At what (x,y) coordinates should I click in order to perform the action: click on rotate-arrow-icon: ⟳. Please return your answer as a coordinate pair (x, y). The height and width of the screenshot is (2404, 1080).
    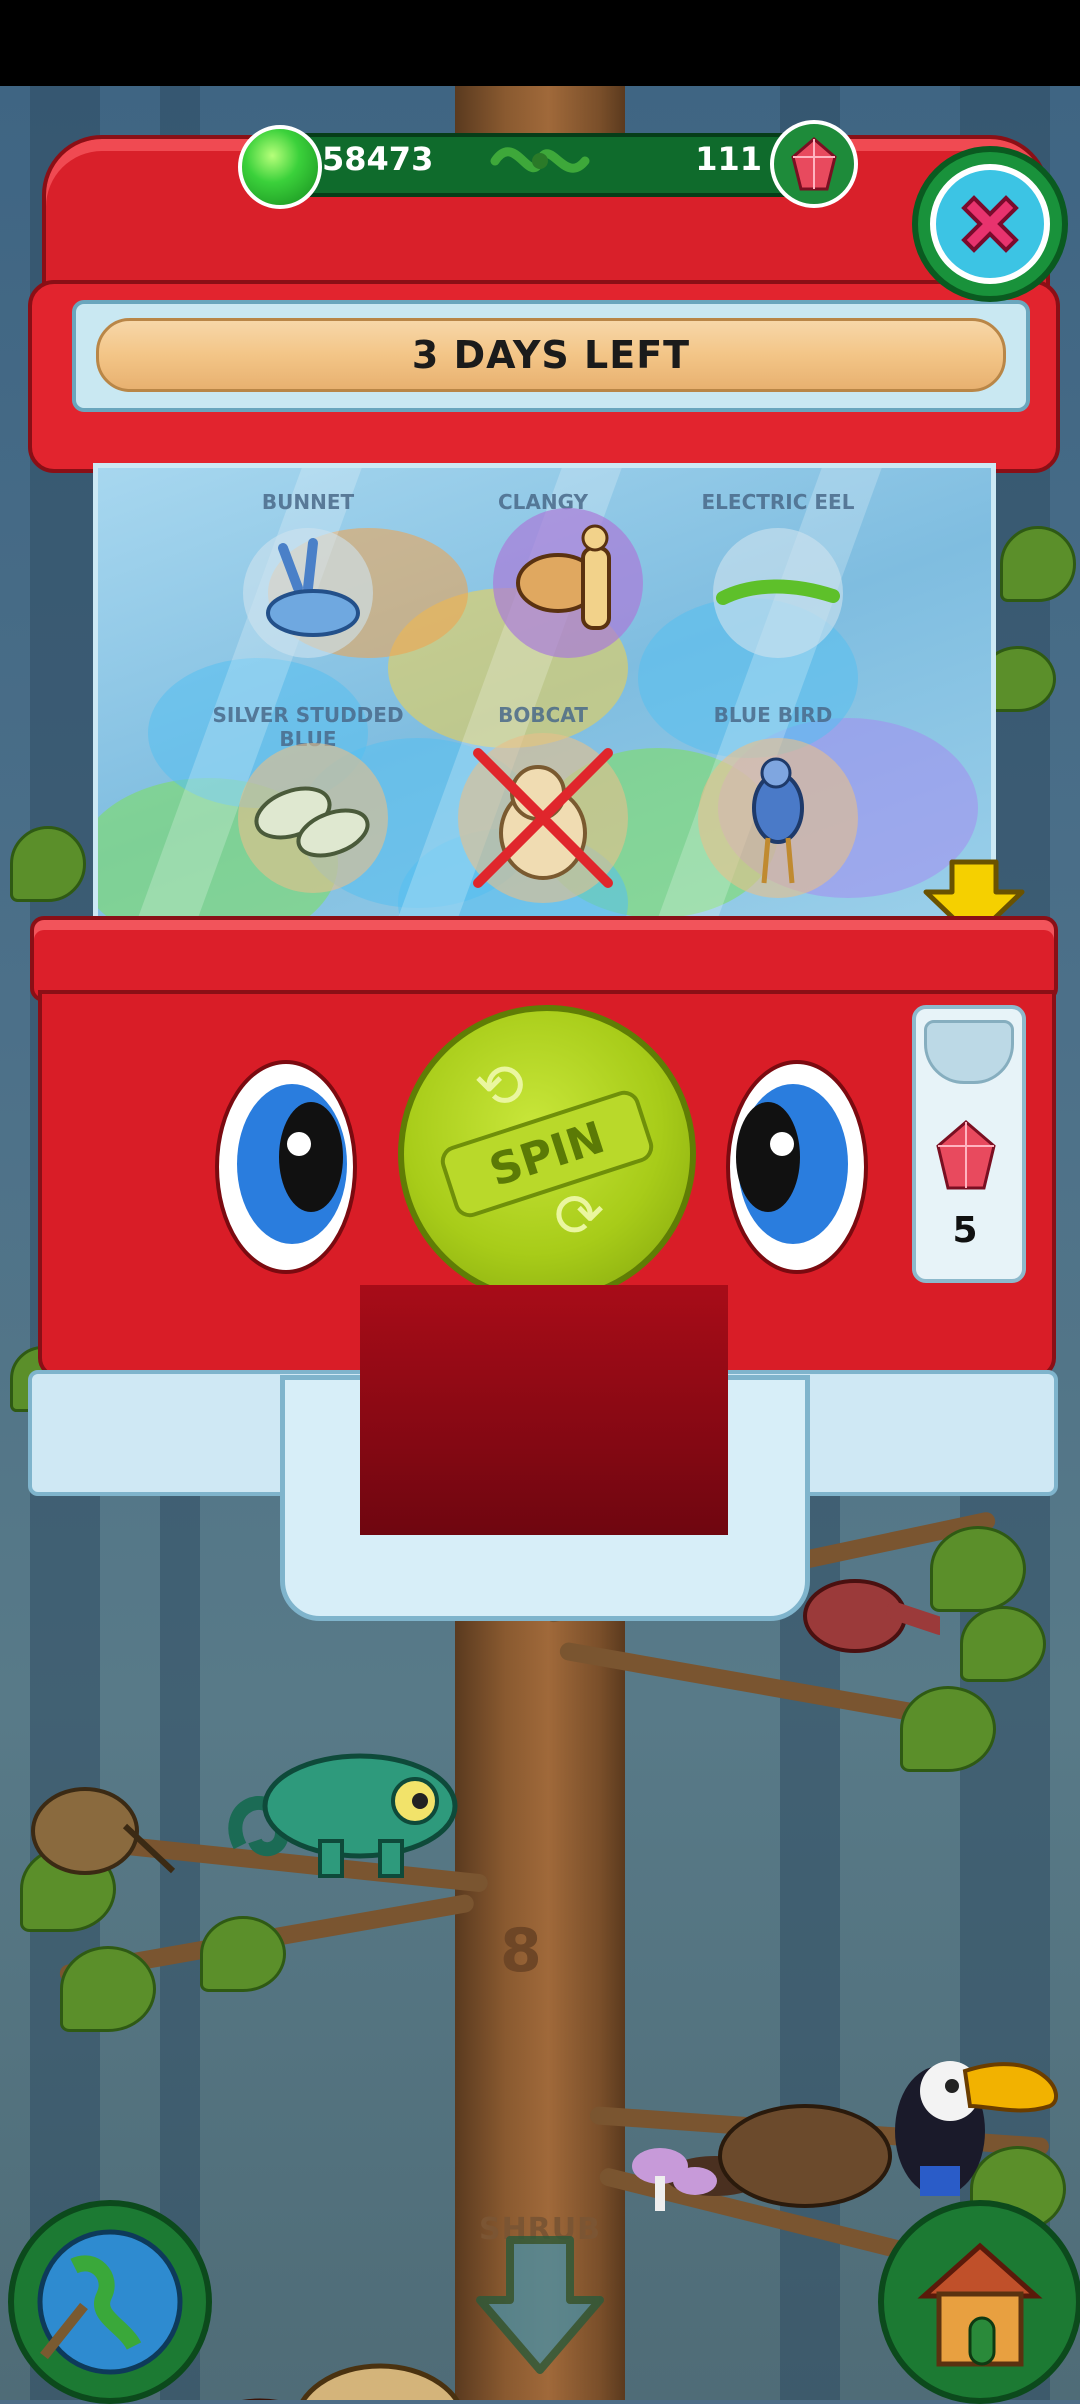
    Looking at the image, I should click on (579, 1216).